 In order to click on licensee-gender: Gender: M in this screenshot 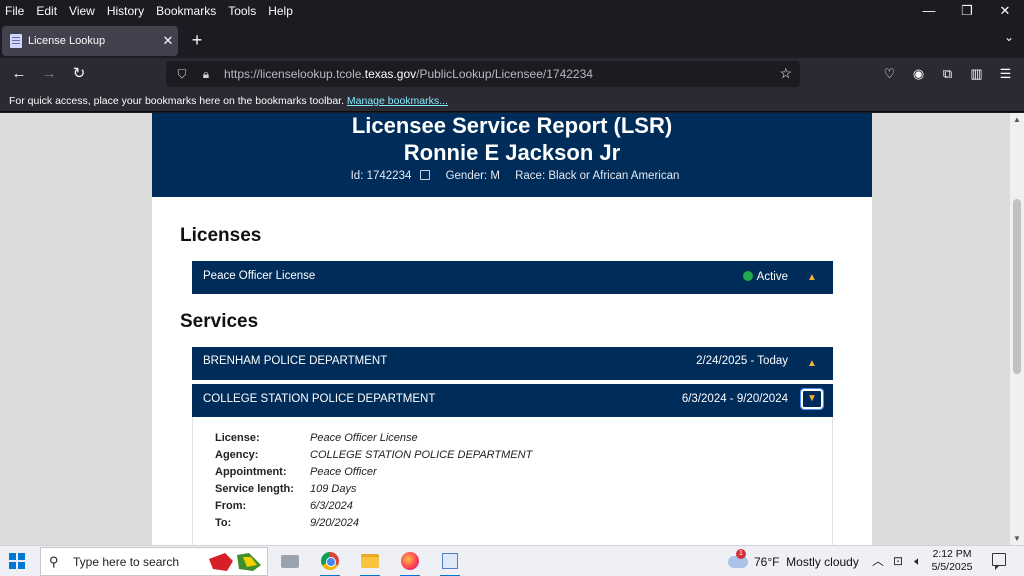, I will do `click(472, 176)`.